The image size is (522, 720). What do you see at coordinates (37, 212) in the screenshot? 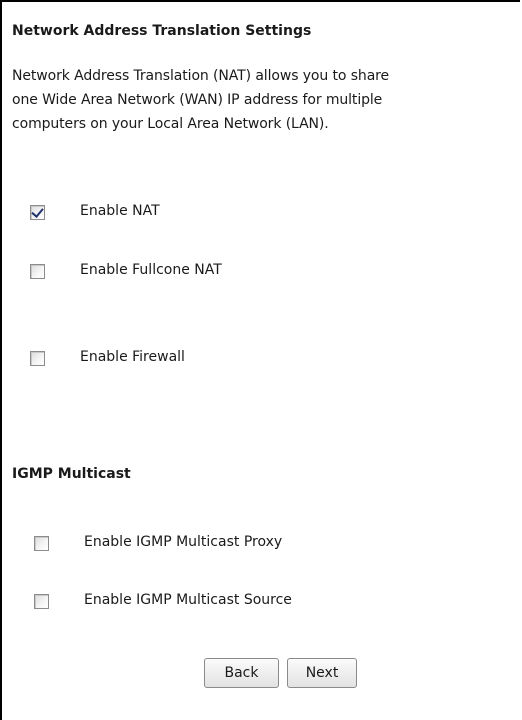
I see `enable-nat-checkbox` at bounding box center [37, 212].